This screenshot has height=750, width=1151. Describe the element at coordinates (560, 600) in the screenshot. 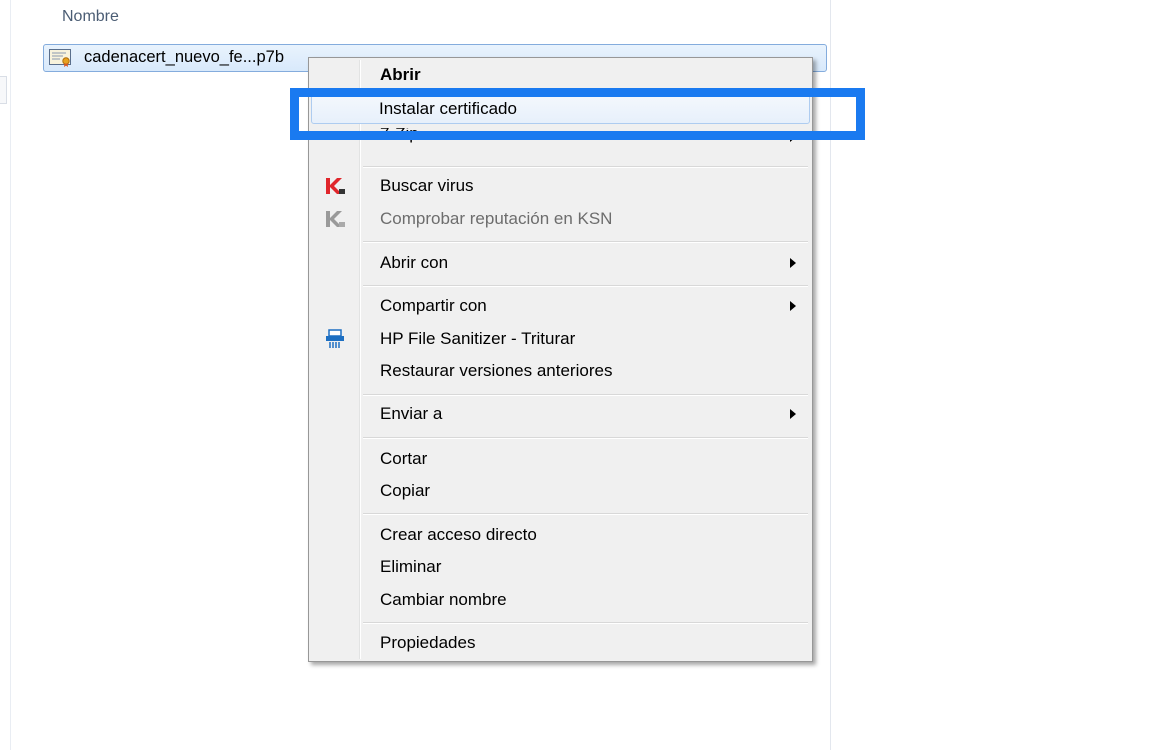

I see `menu-item-rename: Cambiar nombre` at that location.